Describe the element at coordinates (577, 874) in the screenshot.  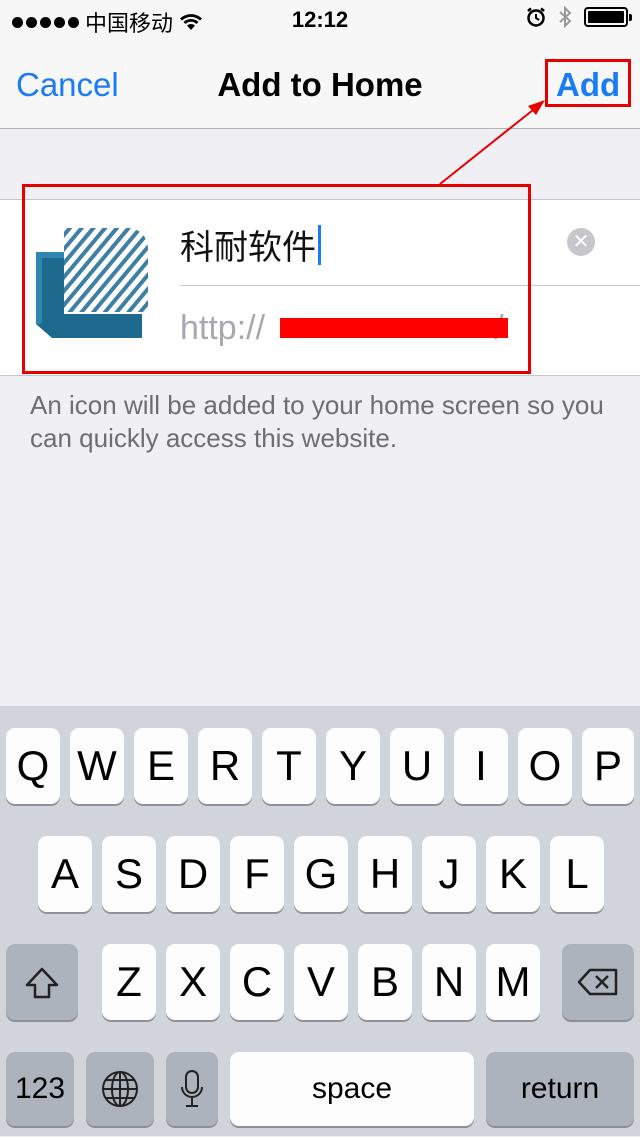
I see `key-l: L` at that location.